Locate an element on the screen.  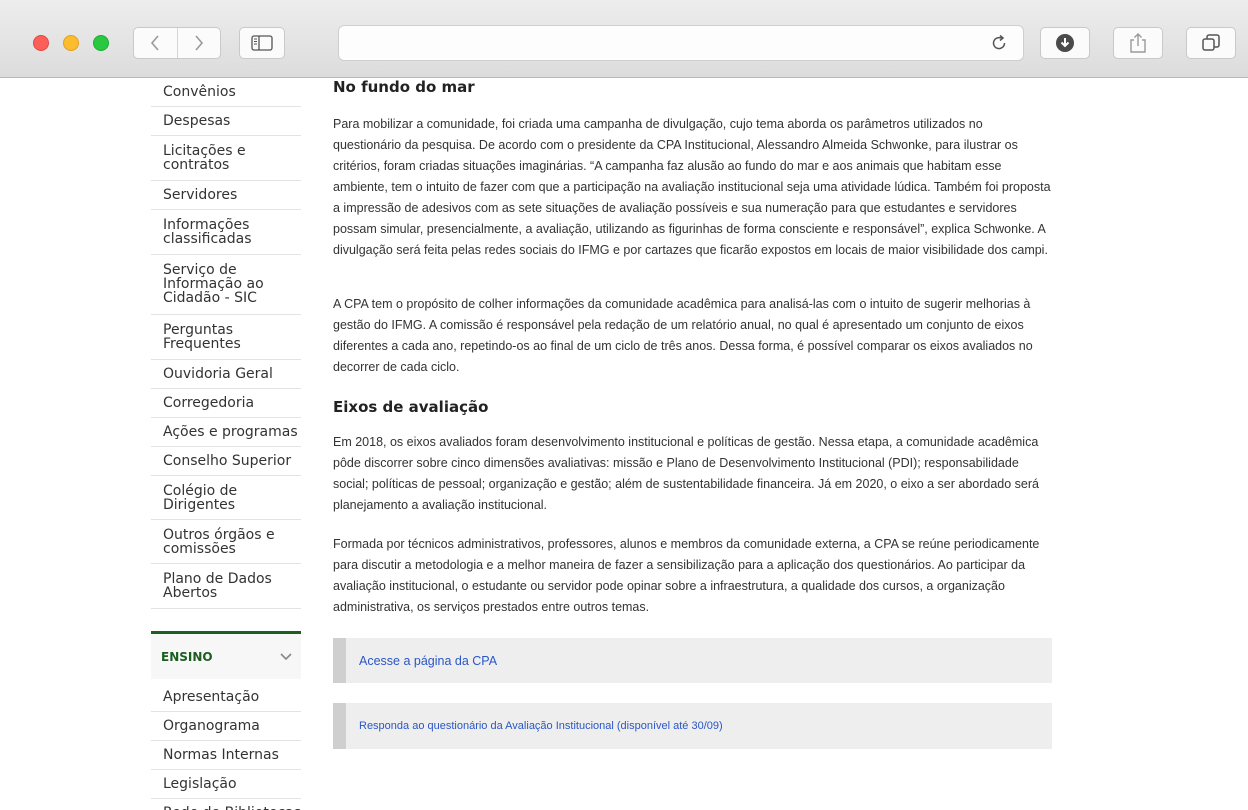
zoom-window-button is located at coordinates (101, 43).